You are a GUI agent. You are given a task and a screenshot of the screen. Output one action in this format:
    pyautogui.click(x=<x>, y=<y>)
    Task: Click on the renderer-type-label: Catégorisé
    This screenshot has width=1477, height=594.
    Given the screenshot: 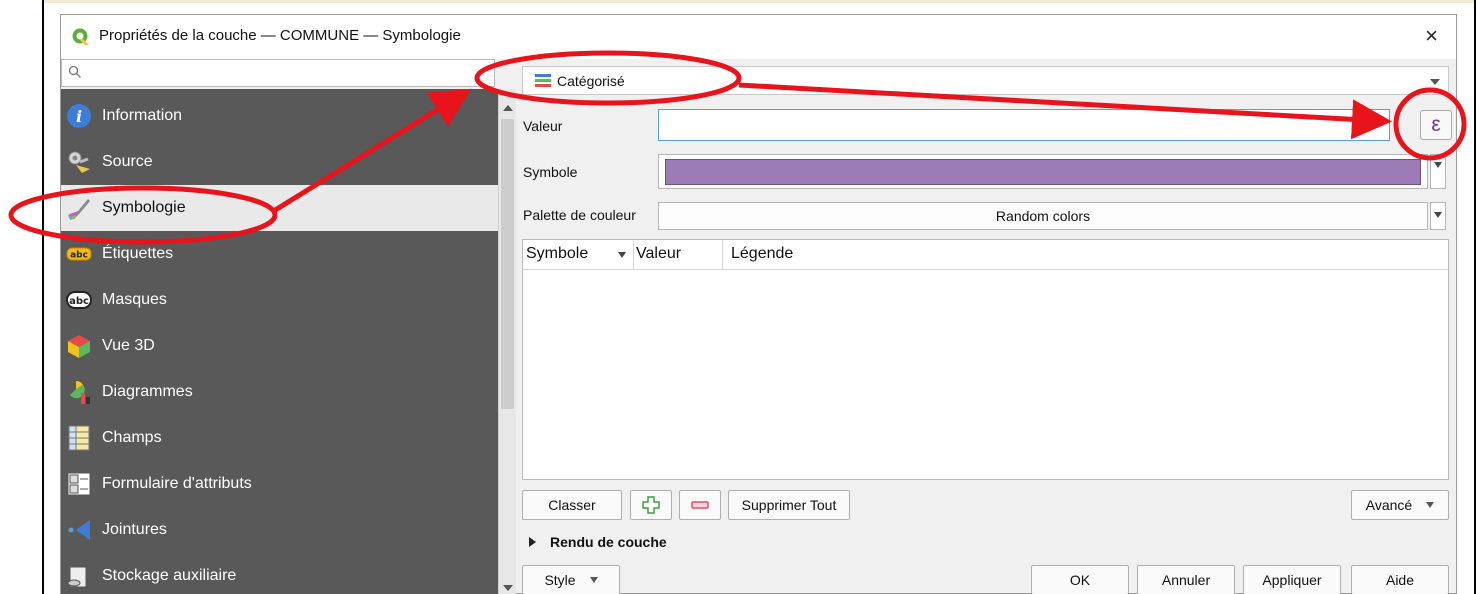 What is the action you would take?
    pyautogui.click(x=591, y=80)
    